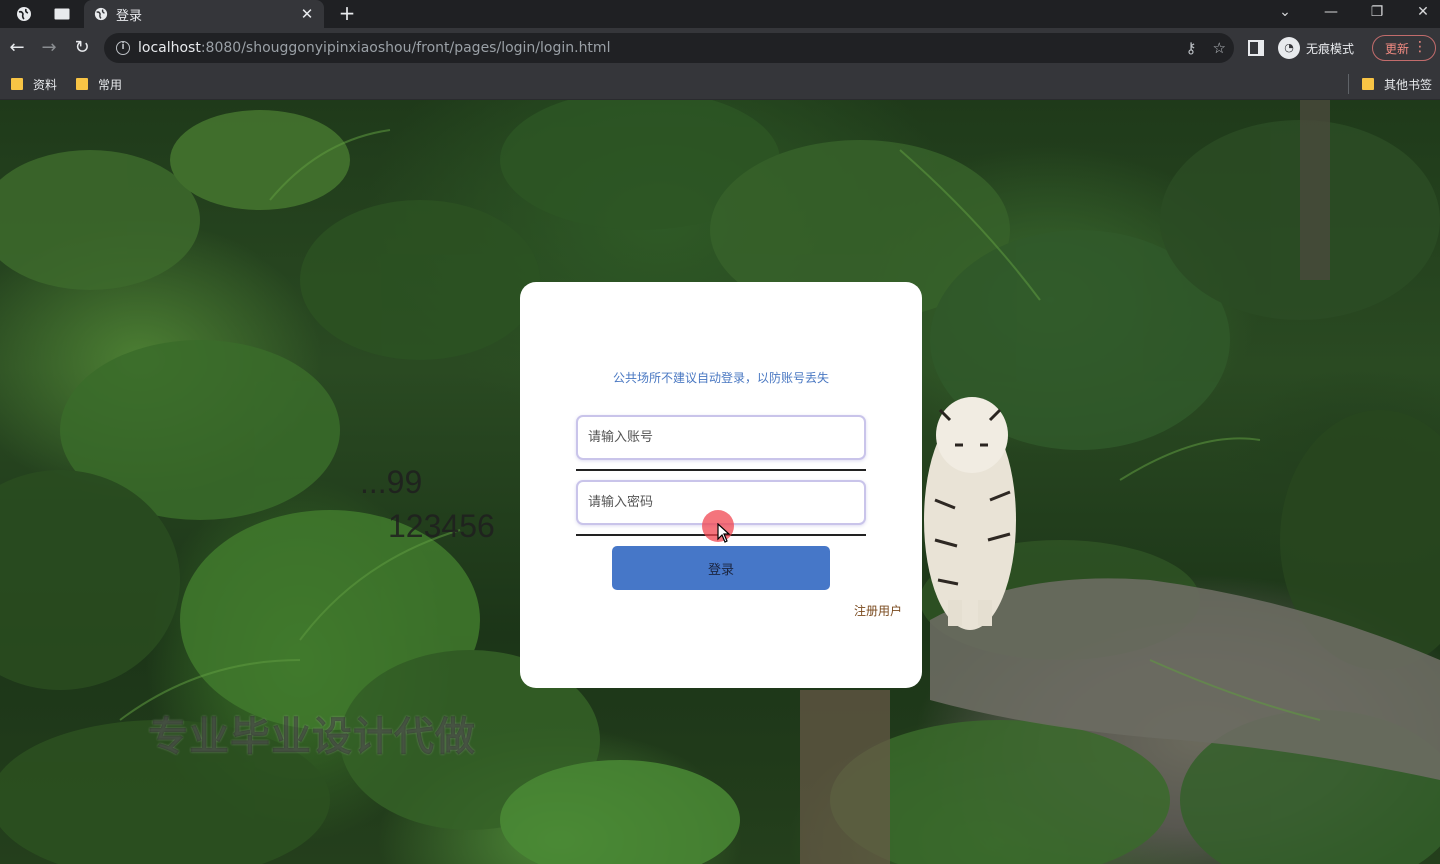 The height and width of the screenshot is (864, 1440). What do you see at coordinates (62, 14) in the screenshot?
I see `tab-search-icon` at bounding box center [62, 14].